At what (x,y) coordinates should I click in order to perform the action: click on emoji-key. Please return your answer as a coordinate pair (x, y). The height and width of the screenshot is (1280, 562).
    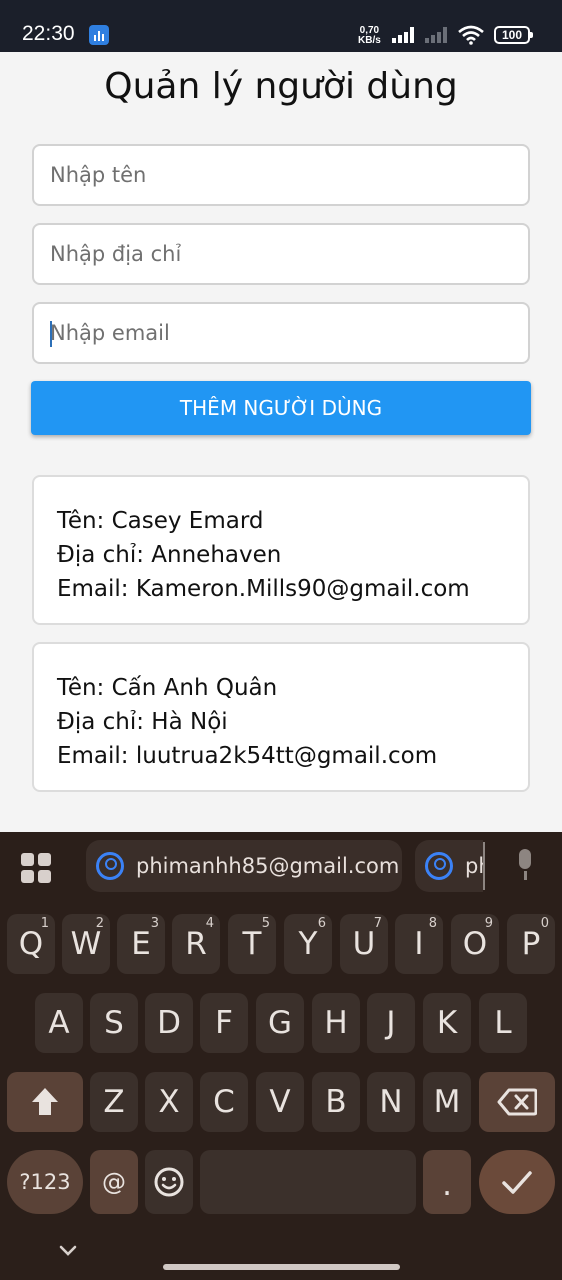
    Looking at the image, I should click on (169, 1182).